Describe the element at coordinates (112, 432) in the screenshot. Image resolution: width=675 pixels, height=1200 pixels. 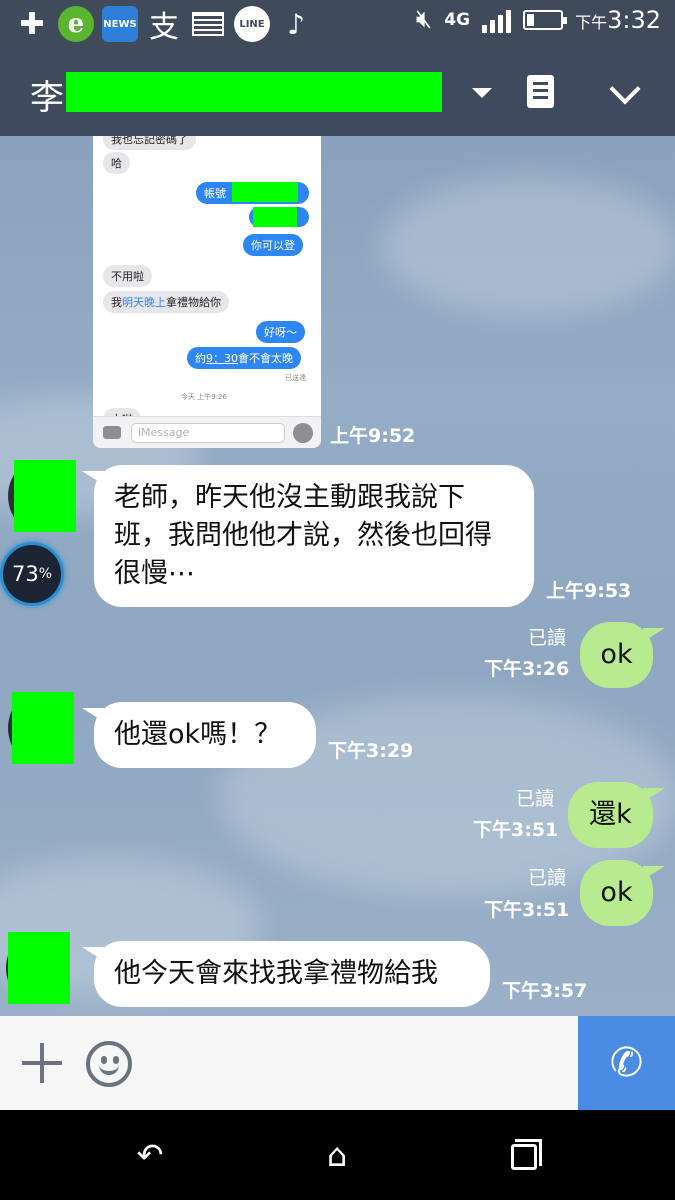
I see `camera-icon` at that location.